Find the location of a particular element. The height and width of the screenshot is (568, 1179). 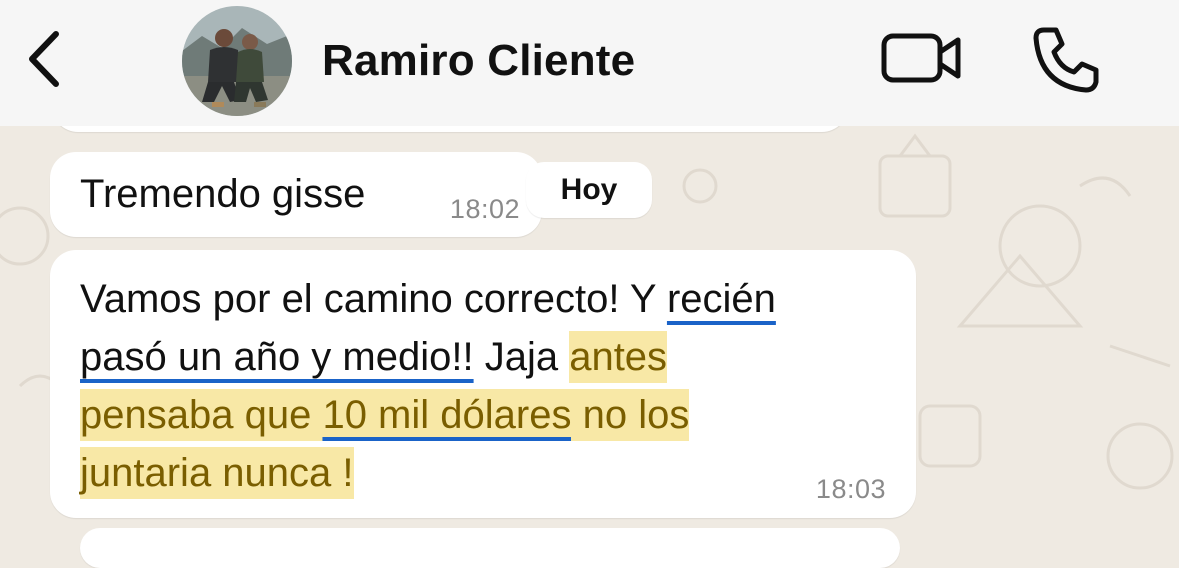

message-line: Vamos por el camino correcto! Y recién is located at coordinates (428, 299).